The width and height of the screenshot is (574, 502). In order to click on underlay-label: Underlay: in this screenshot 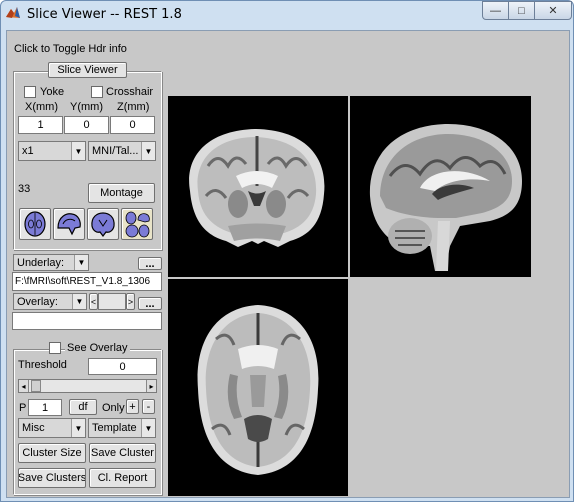, I will do `click(41, 262)`.